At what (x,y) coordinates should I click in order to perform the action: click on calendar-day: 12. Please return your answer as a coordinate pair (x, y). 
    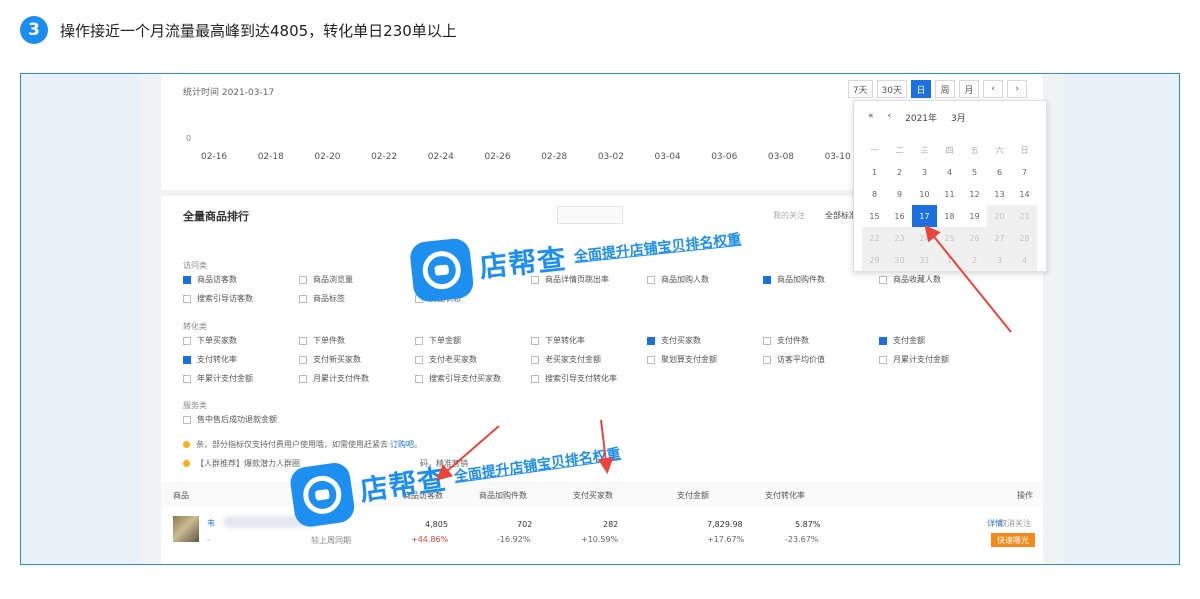
    Looking at the image, I should click on (974, 194).